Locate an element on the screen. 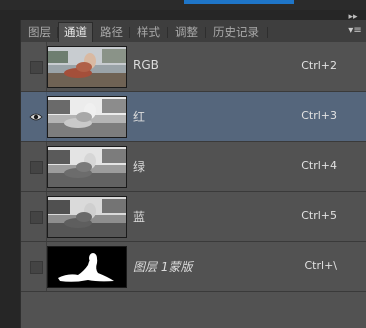 Image resolution: width=366 pixels, height=328 pixels. tab-adjustments: 调整 is located at coordinates (186, 32).